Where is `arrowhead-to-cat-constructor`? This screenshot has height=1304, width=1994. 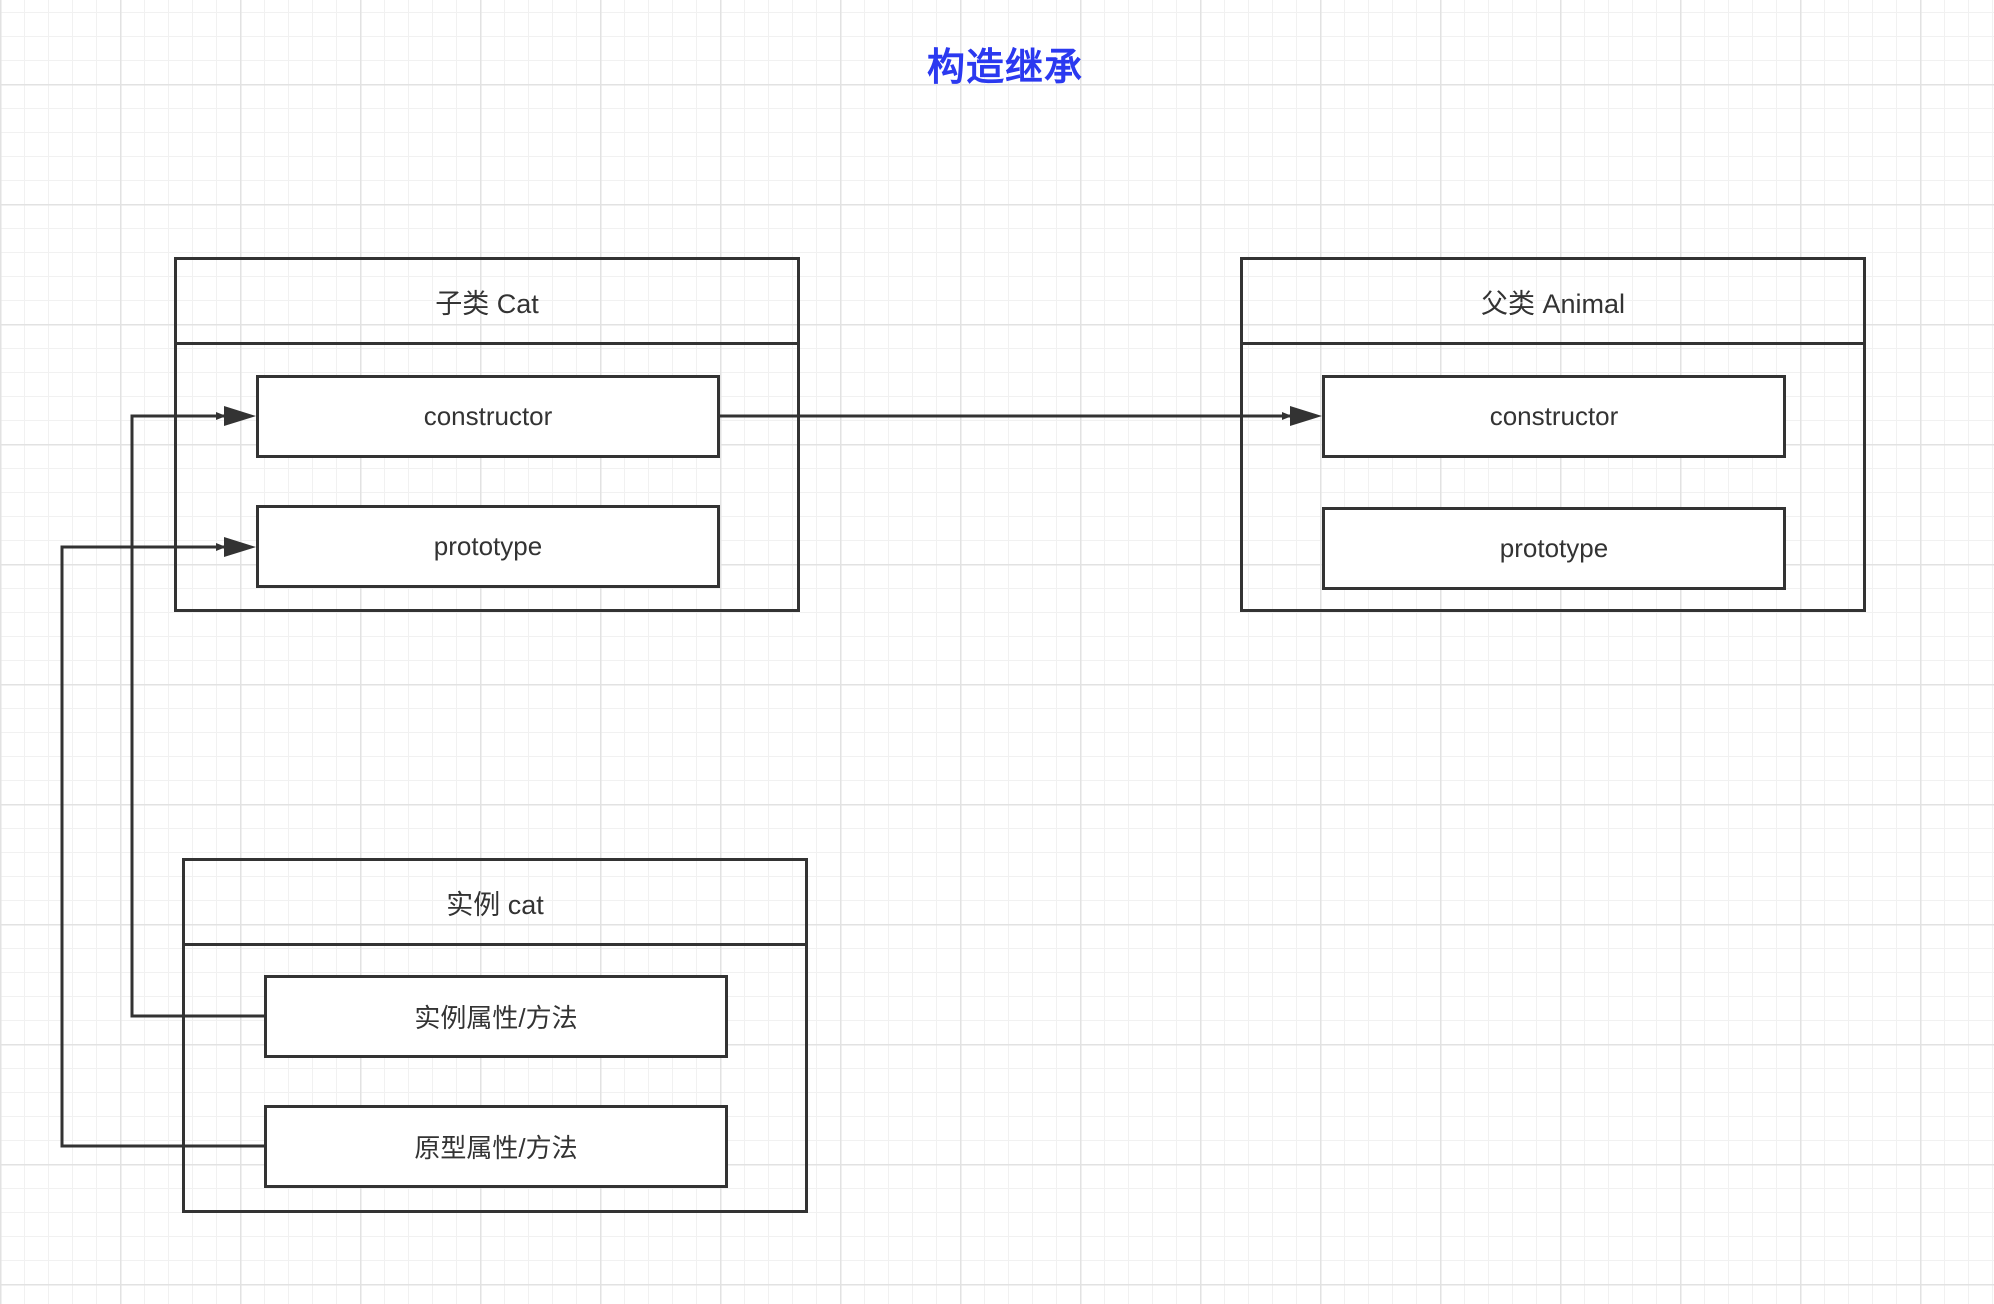
arrowhead-to-cat-constructor is located at coordinates (240, 416).